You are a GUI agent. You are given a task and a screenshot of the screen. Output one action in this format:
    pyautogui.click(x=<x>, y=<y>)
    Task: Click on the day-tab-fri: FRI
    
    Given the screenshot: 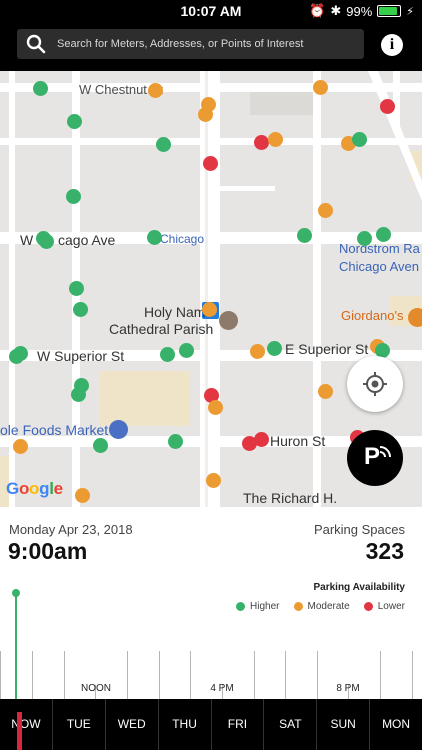 What is the action you would take?
    pyautogui.click(x=237, y=724)
    